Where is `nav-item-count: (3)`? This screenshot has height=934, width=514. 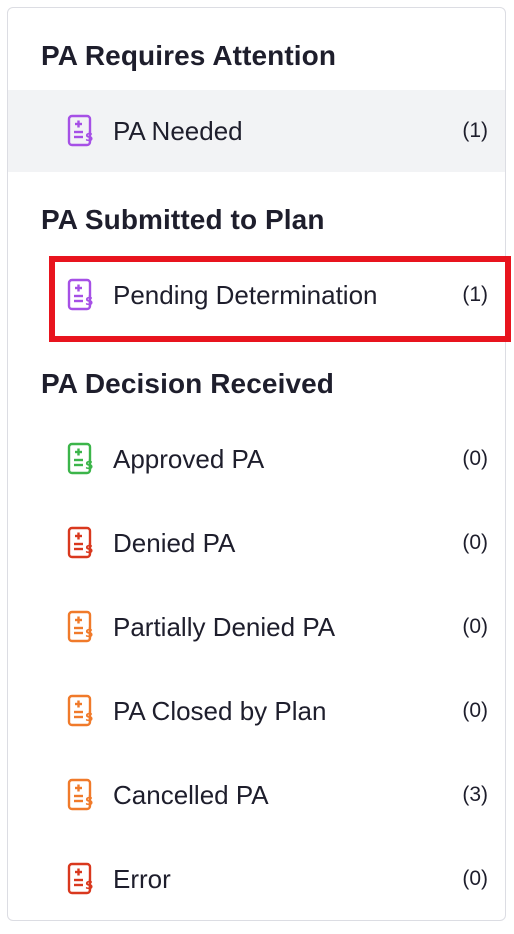 nav-item-count: (3) is located at coordinates (475, 794).